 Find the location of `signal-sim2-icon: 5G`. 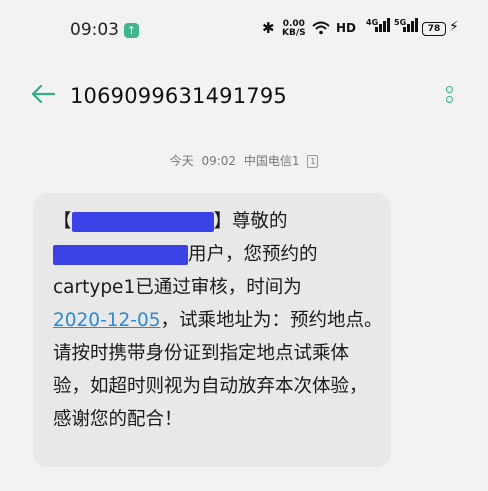

signal-sim2-icon: 5G is located at coordinates (406, 25).